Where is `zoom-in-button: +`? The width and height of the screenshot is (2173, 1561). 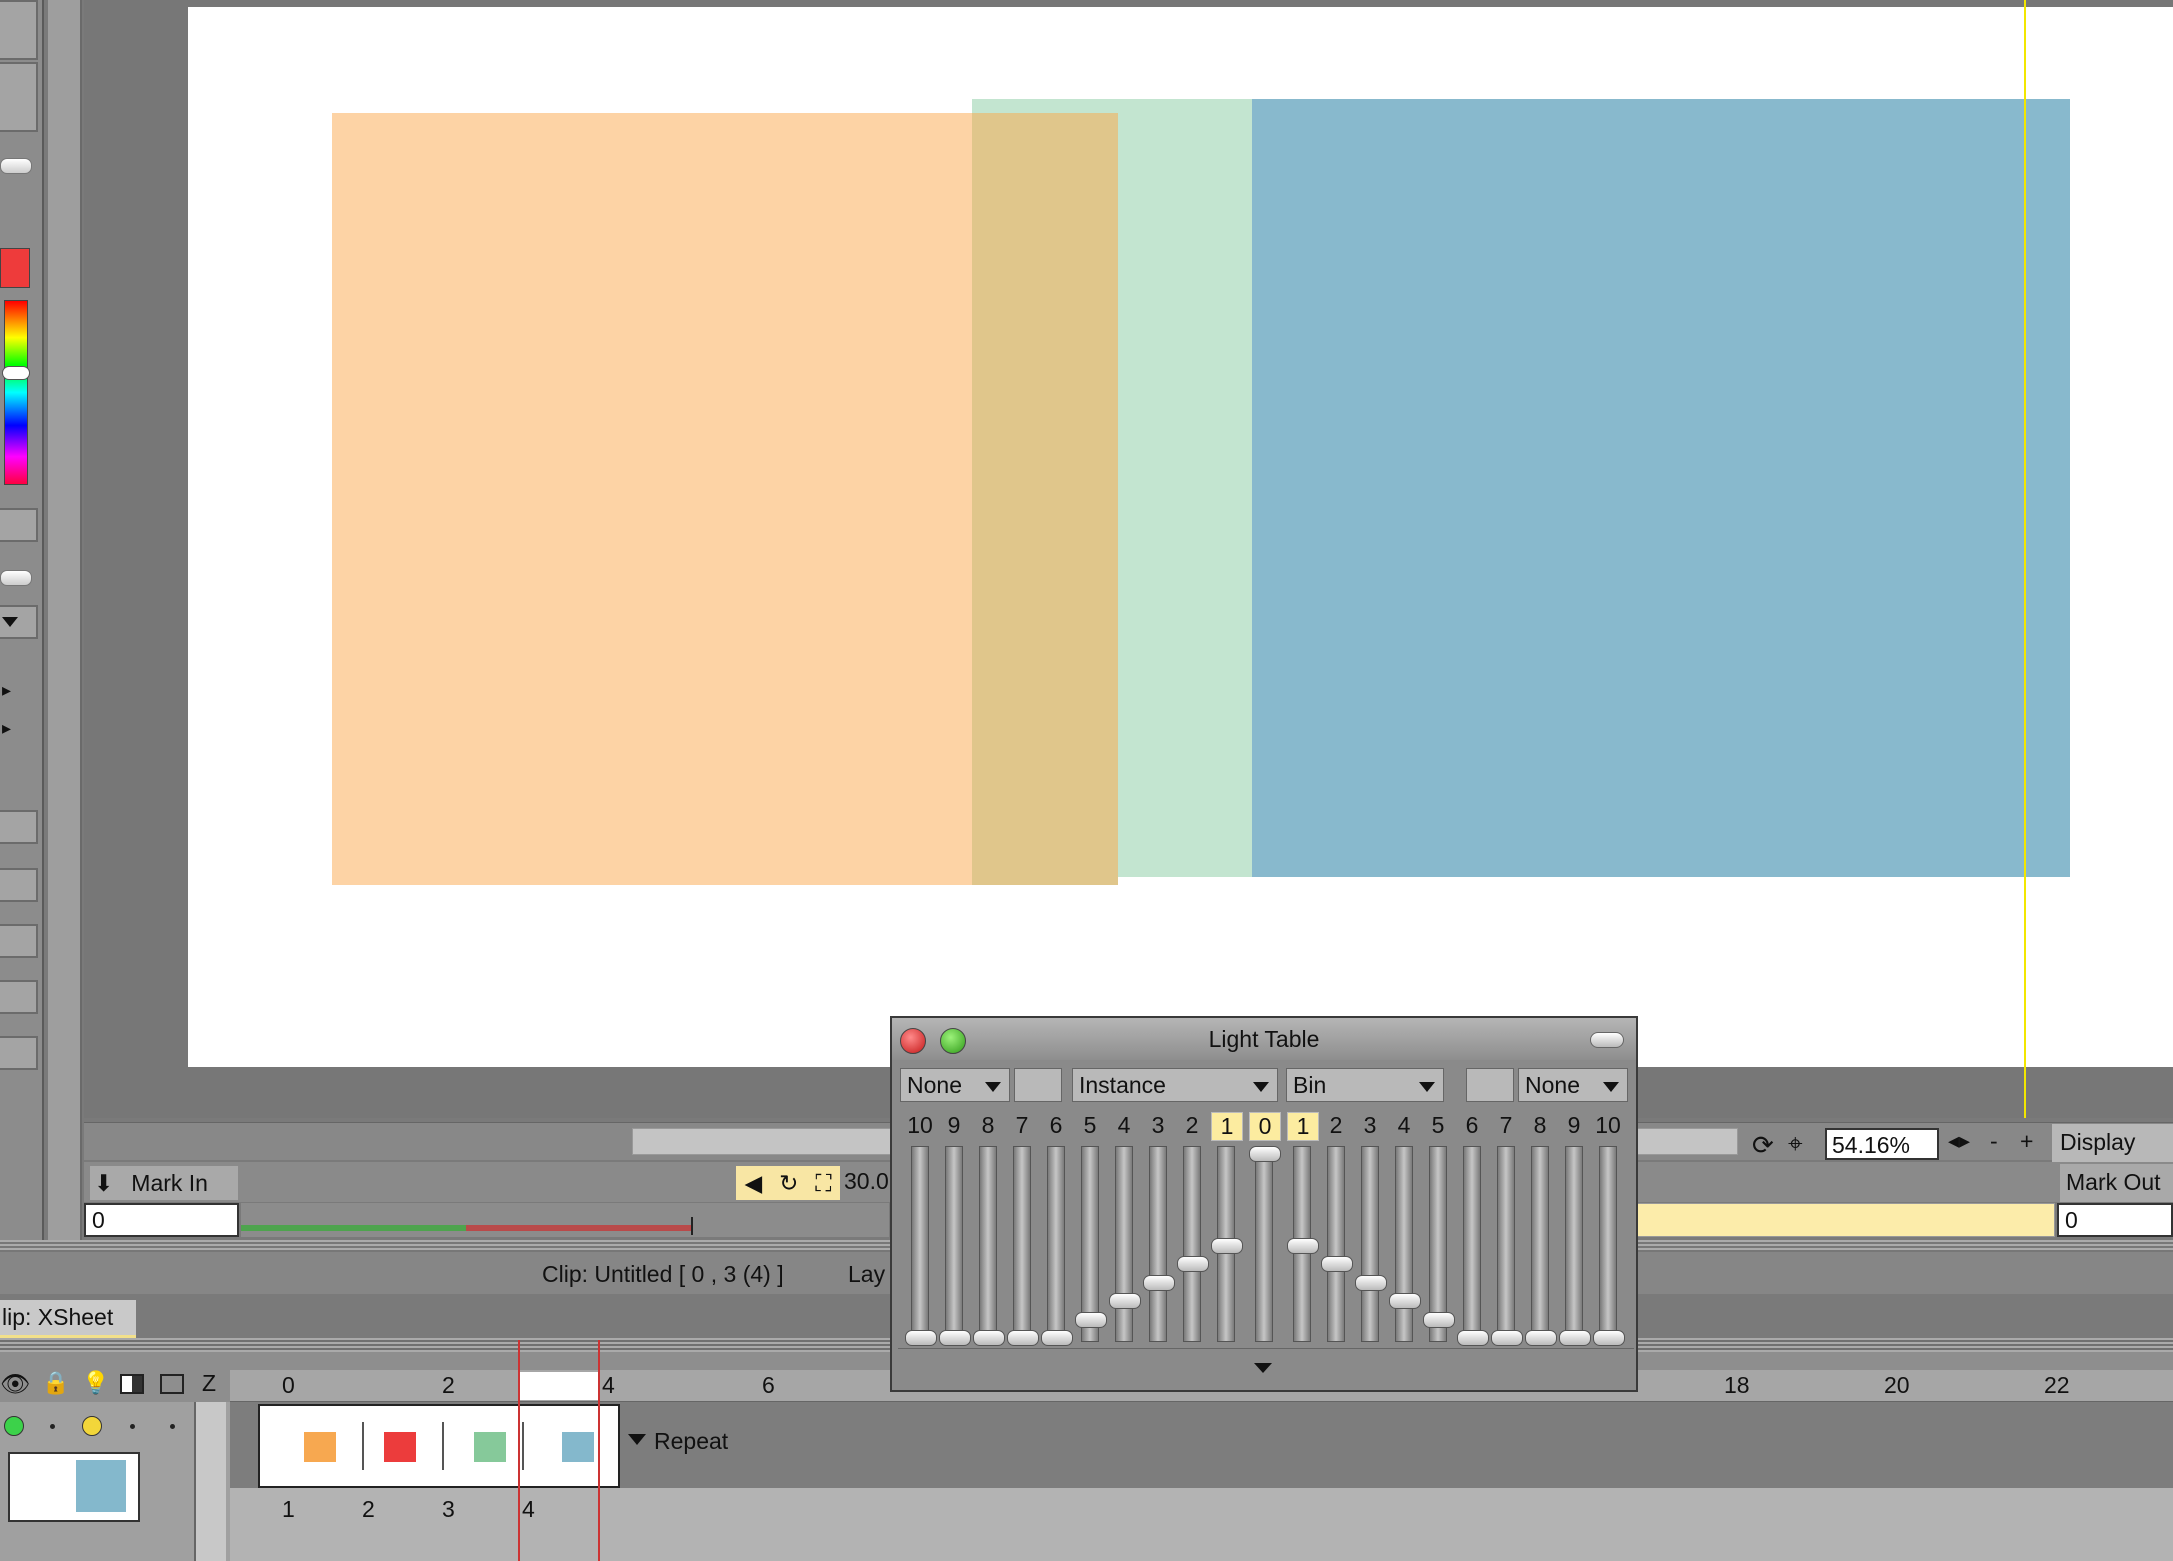 zoom-in-button: + is located at coordinates (2026, 1141).